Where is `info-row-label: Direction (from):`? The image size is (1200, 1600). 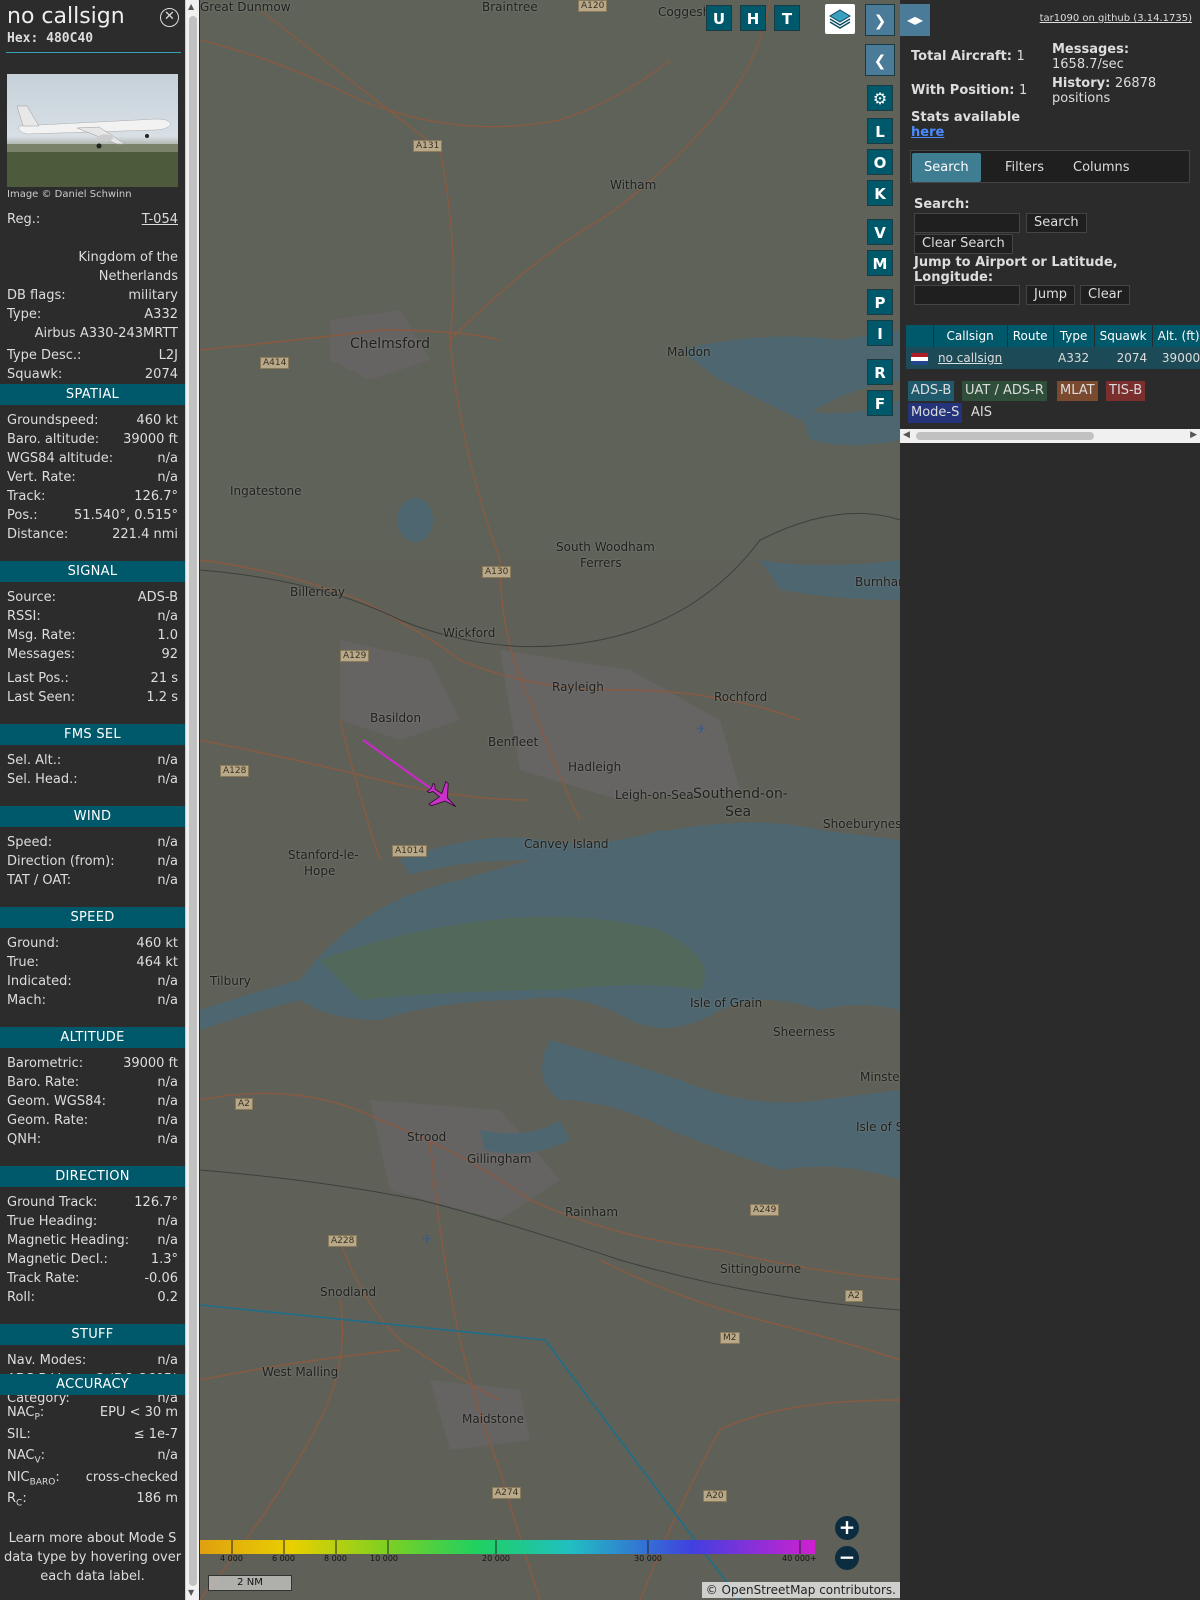
info-row-label: Direction (from): is located at coordinates (61, 861).